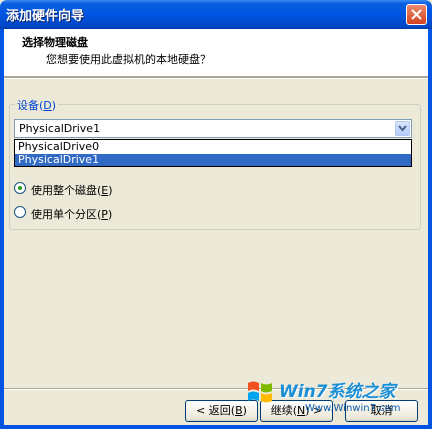  Describe the element at coordinates (128, 59) in the screenshot. I see `page-subtitle: 您想要使用此虚拟机的本地硬盘？` at that location.